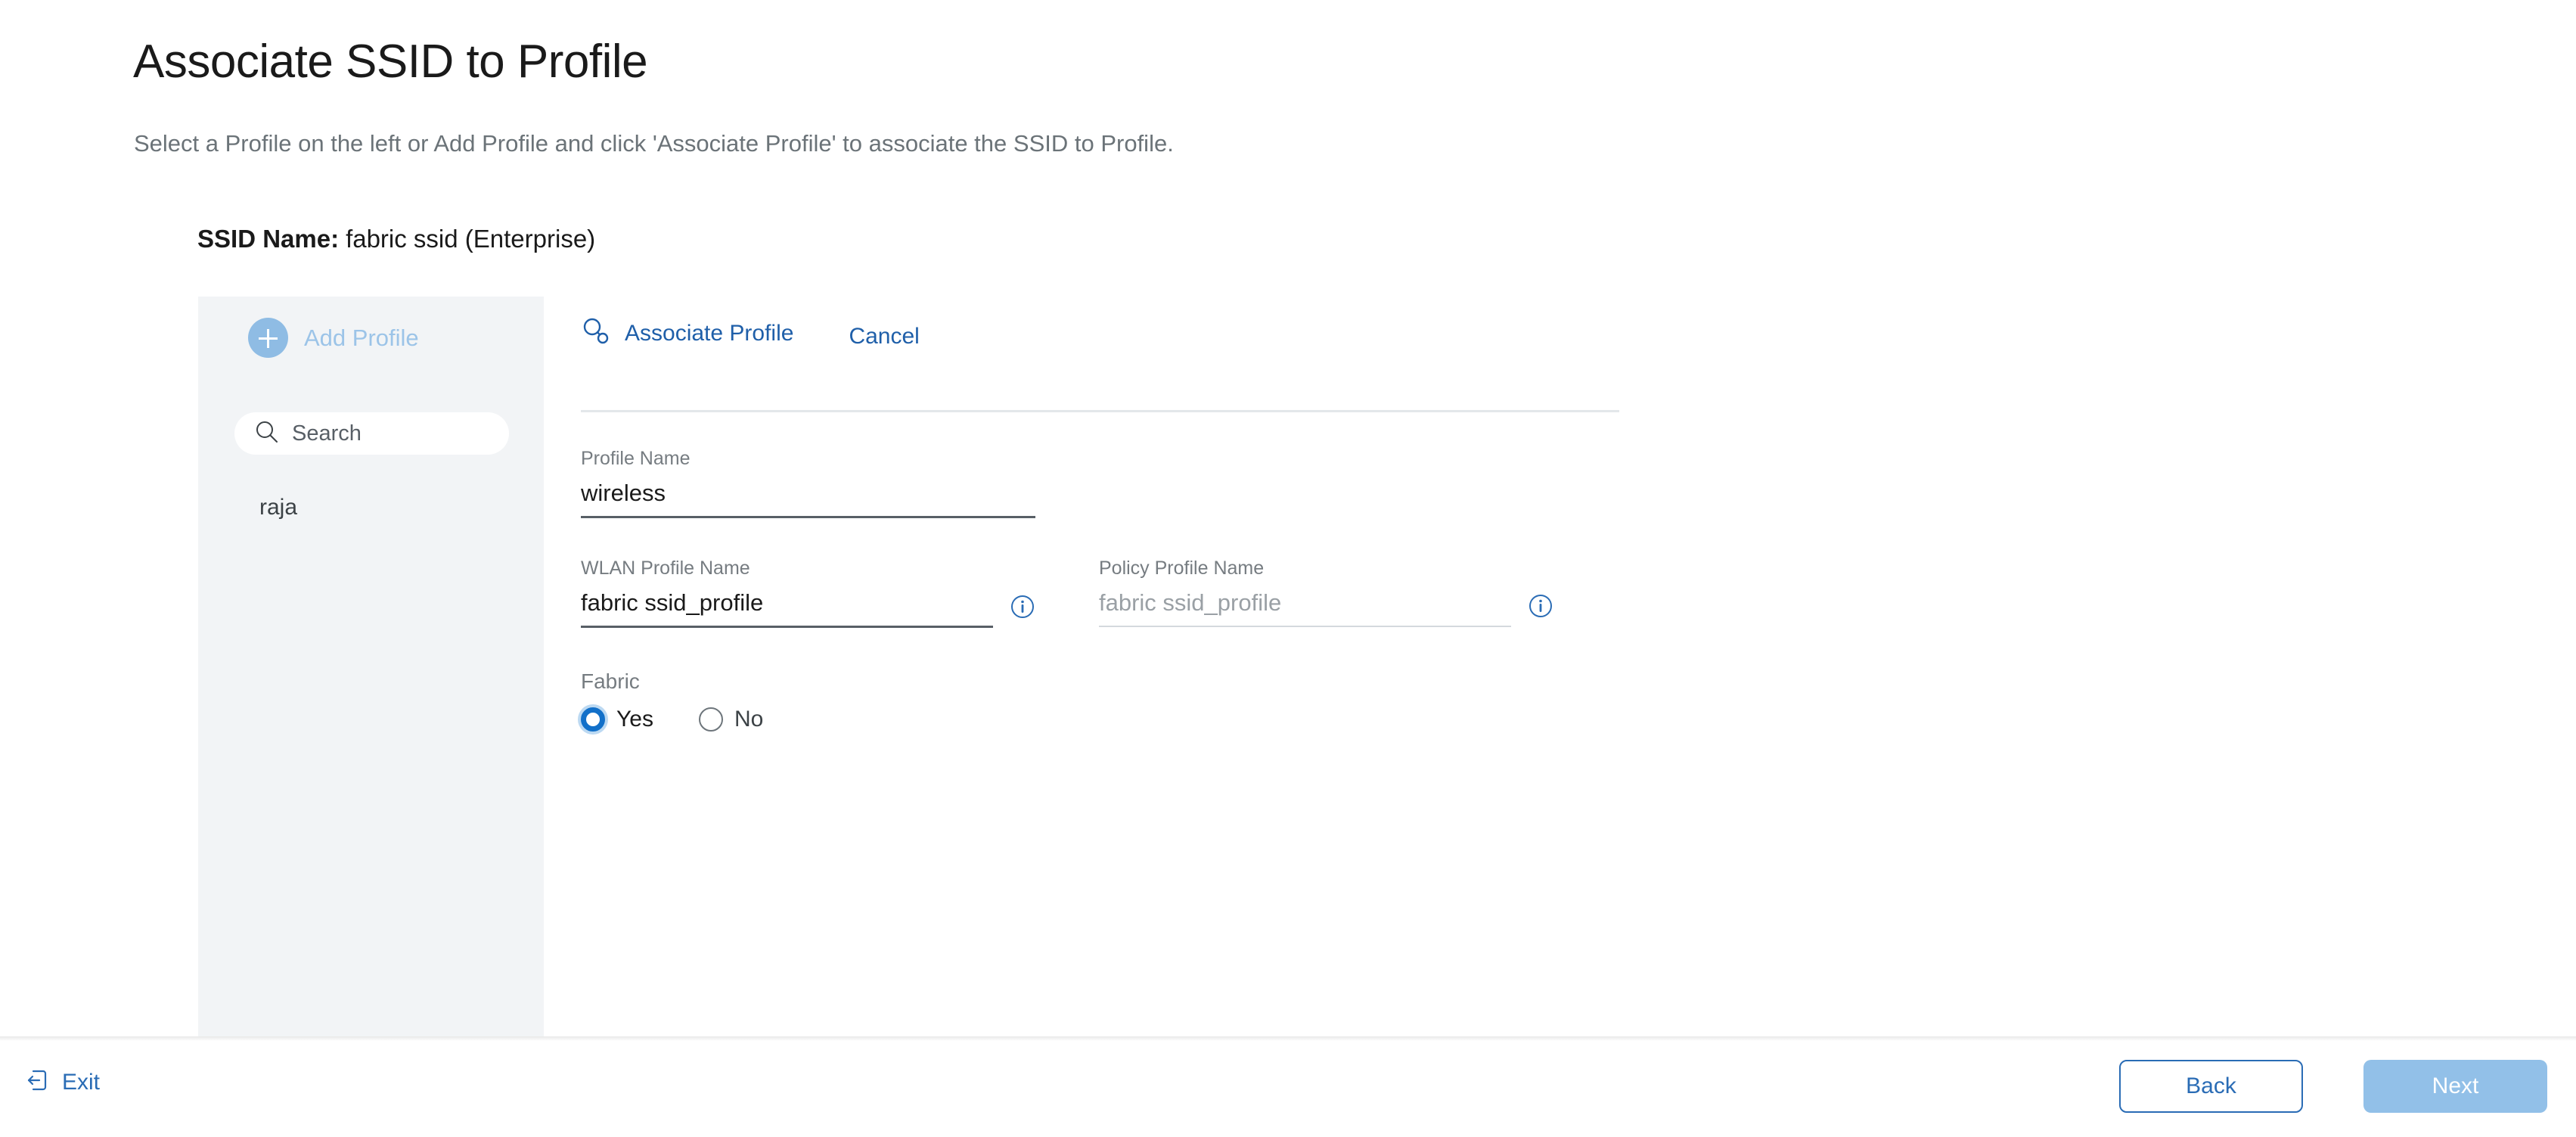 This screenshot has width=2576, height=1137. I want to click on fabric-options: Yes No, so click(694, 719).